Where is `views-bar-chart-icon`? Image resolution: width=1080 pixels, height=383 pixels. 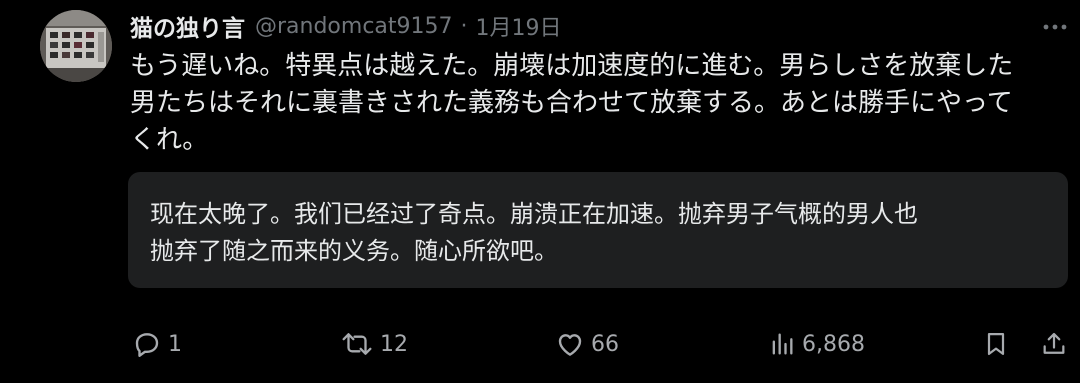
views-bar-chart-icon is located at coordinates (782, 344).